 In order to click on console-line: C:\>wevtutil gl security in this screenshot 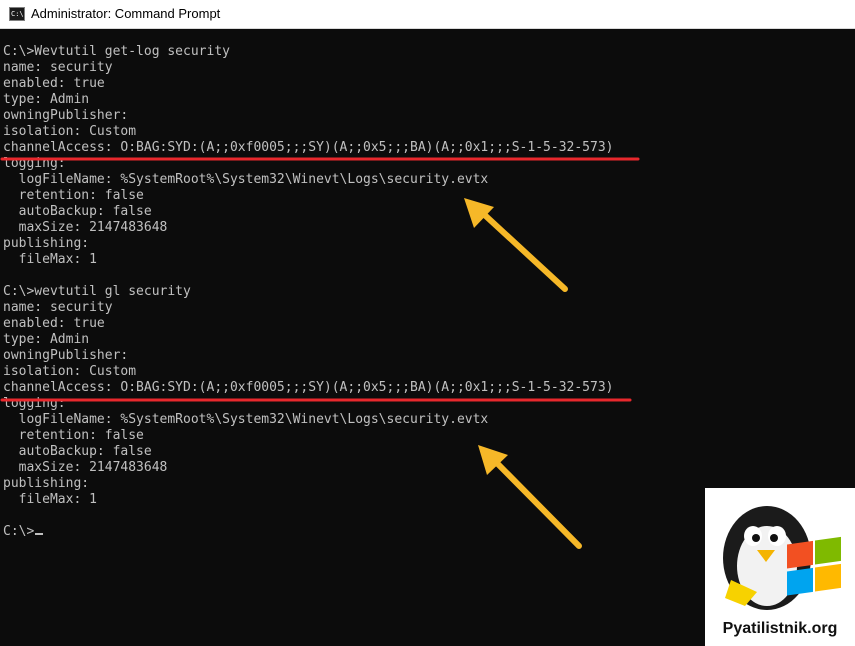, I will do `click(97, 291)`.